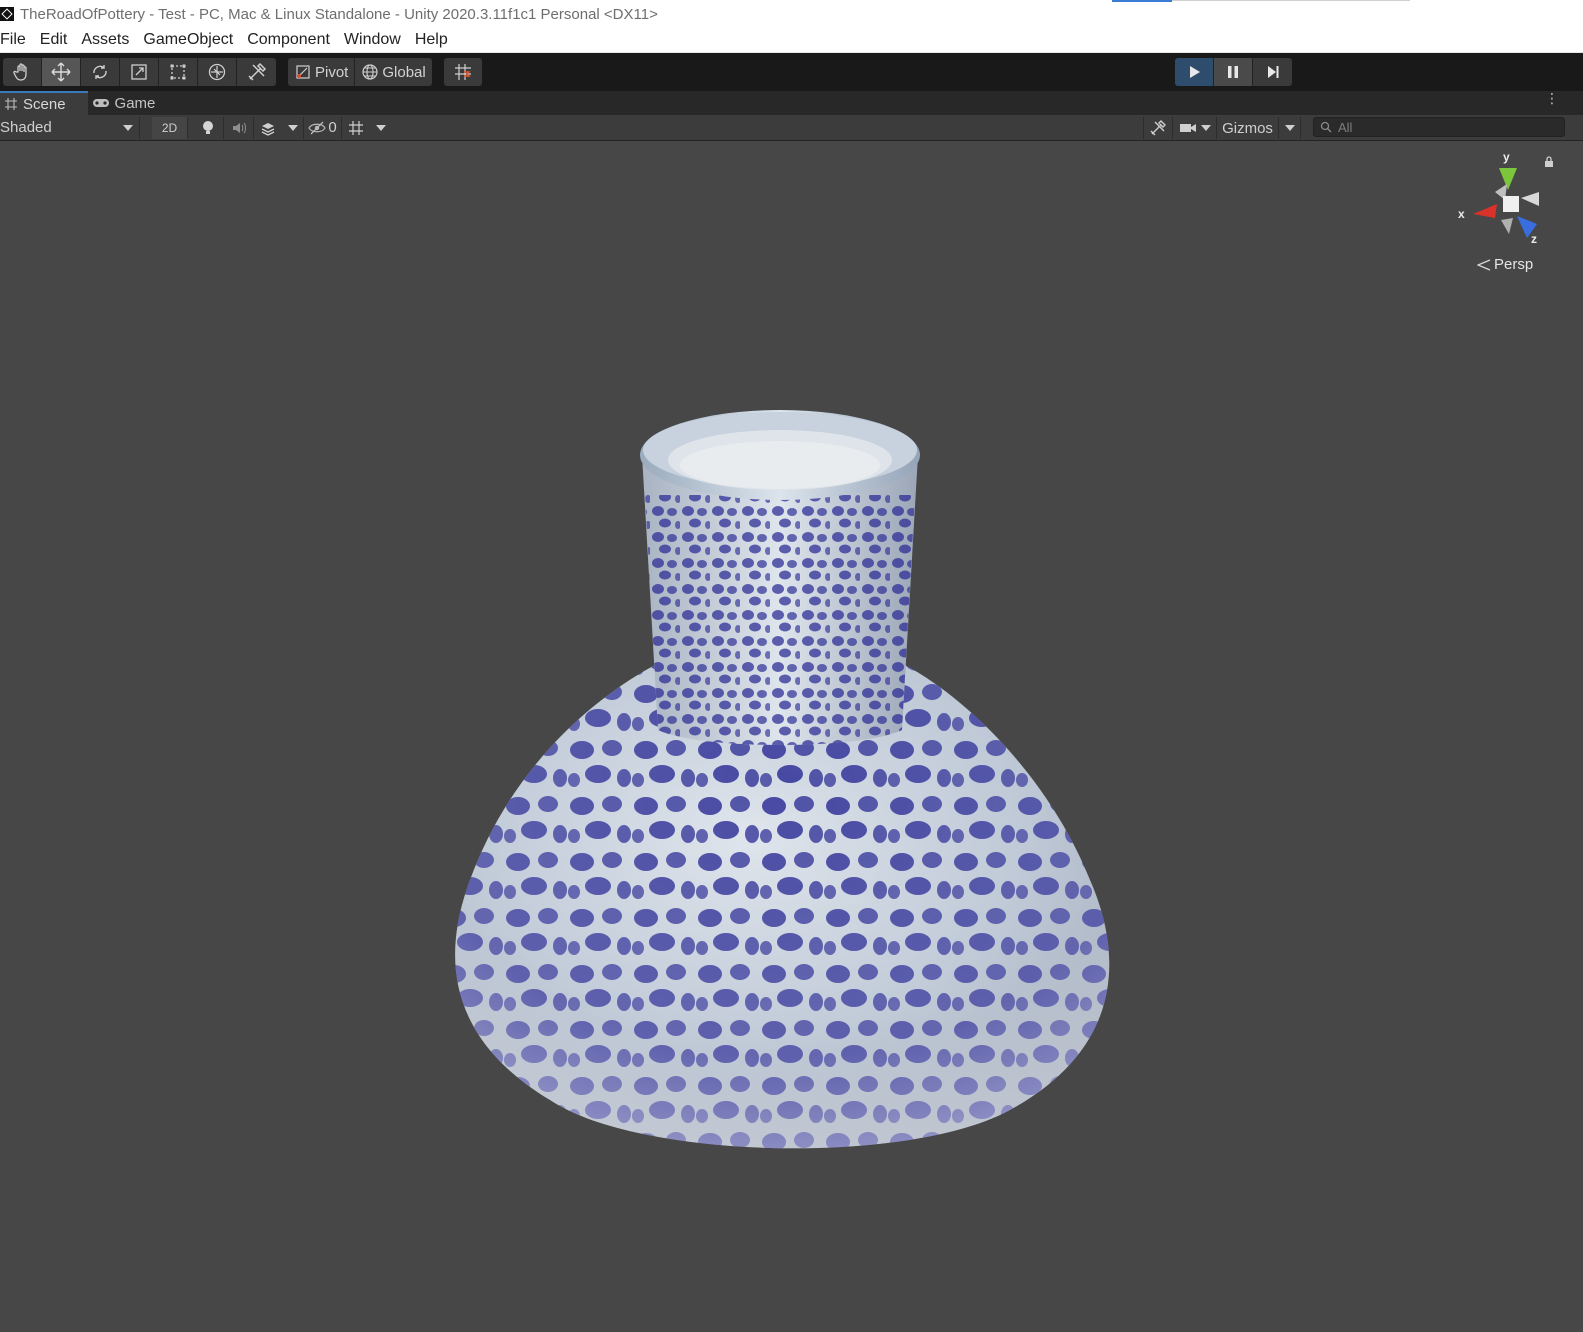 The width and height of the screenshot is (1583, 1332). I want to click on wrench-icon, so click(1158, 128).